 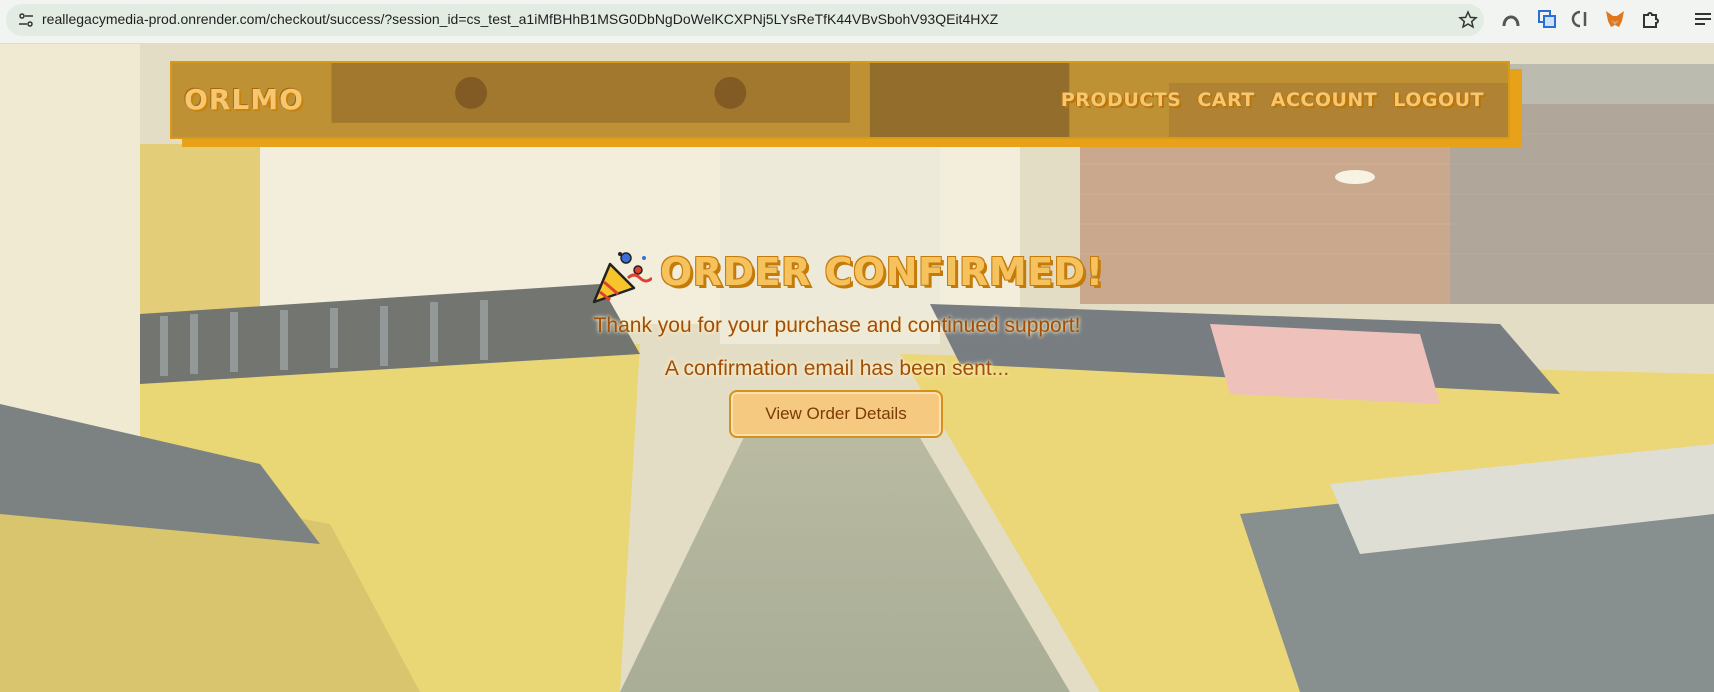 I want to click on reading-list-icon, so click(x=1703, y=19).